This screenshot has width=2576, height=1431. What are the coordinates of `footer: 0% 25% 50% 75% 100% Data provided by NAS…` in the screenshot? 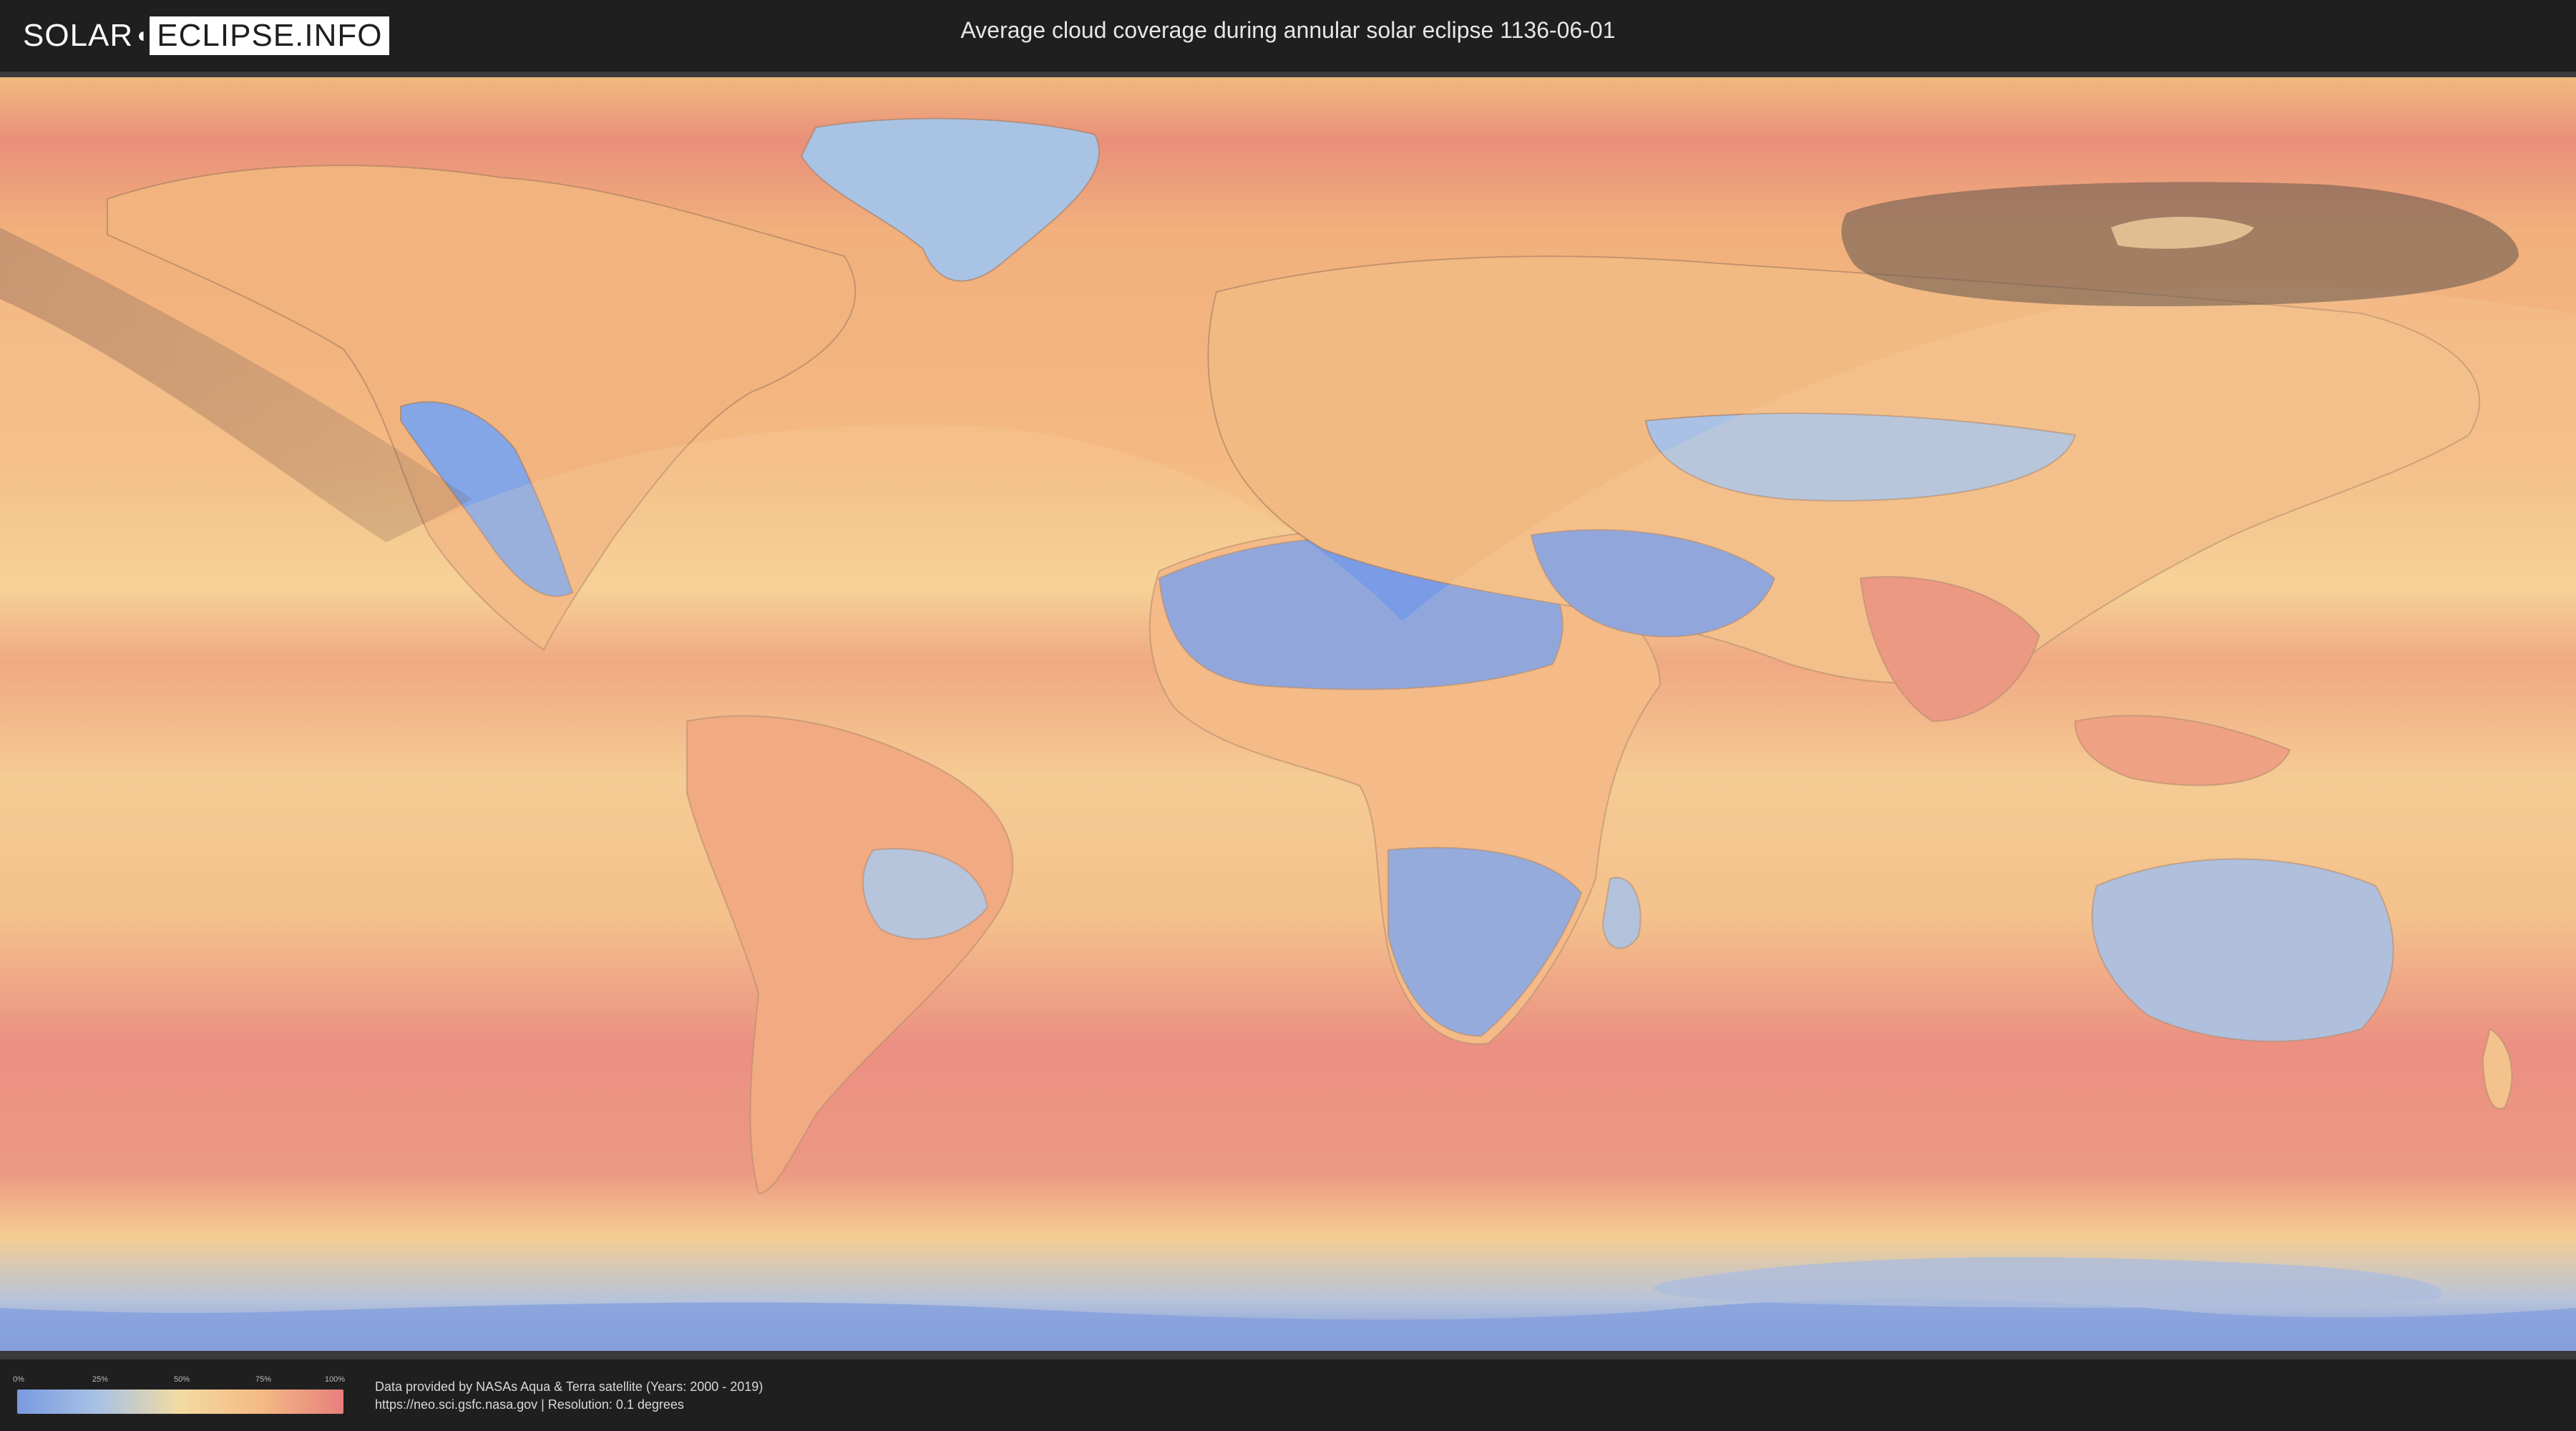 It's located at (1288, 1395).